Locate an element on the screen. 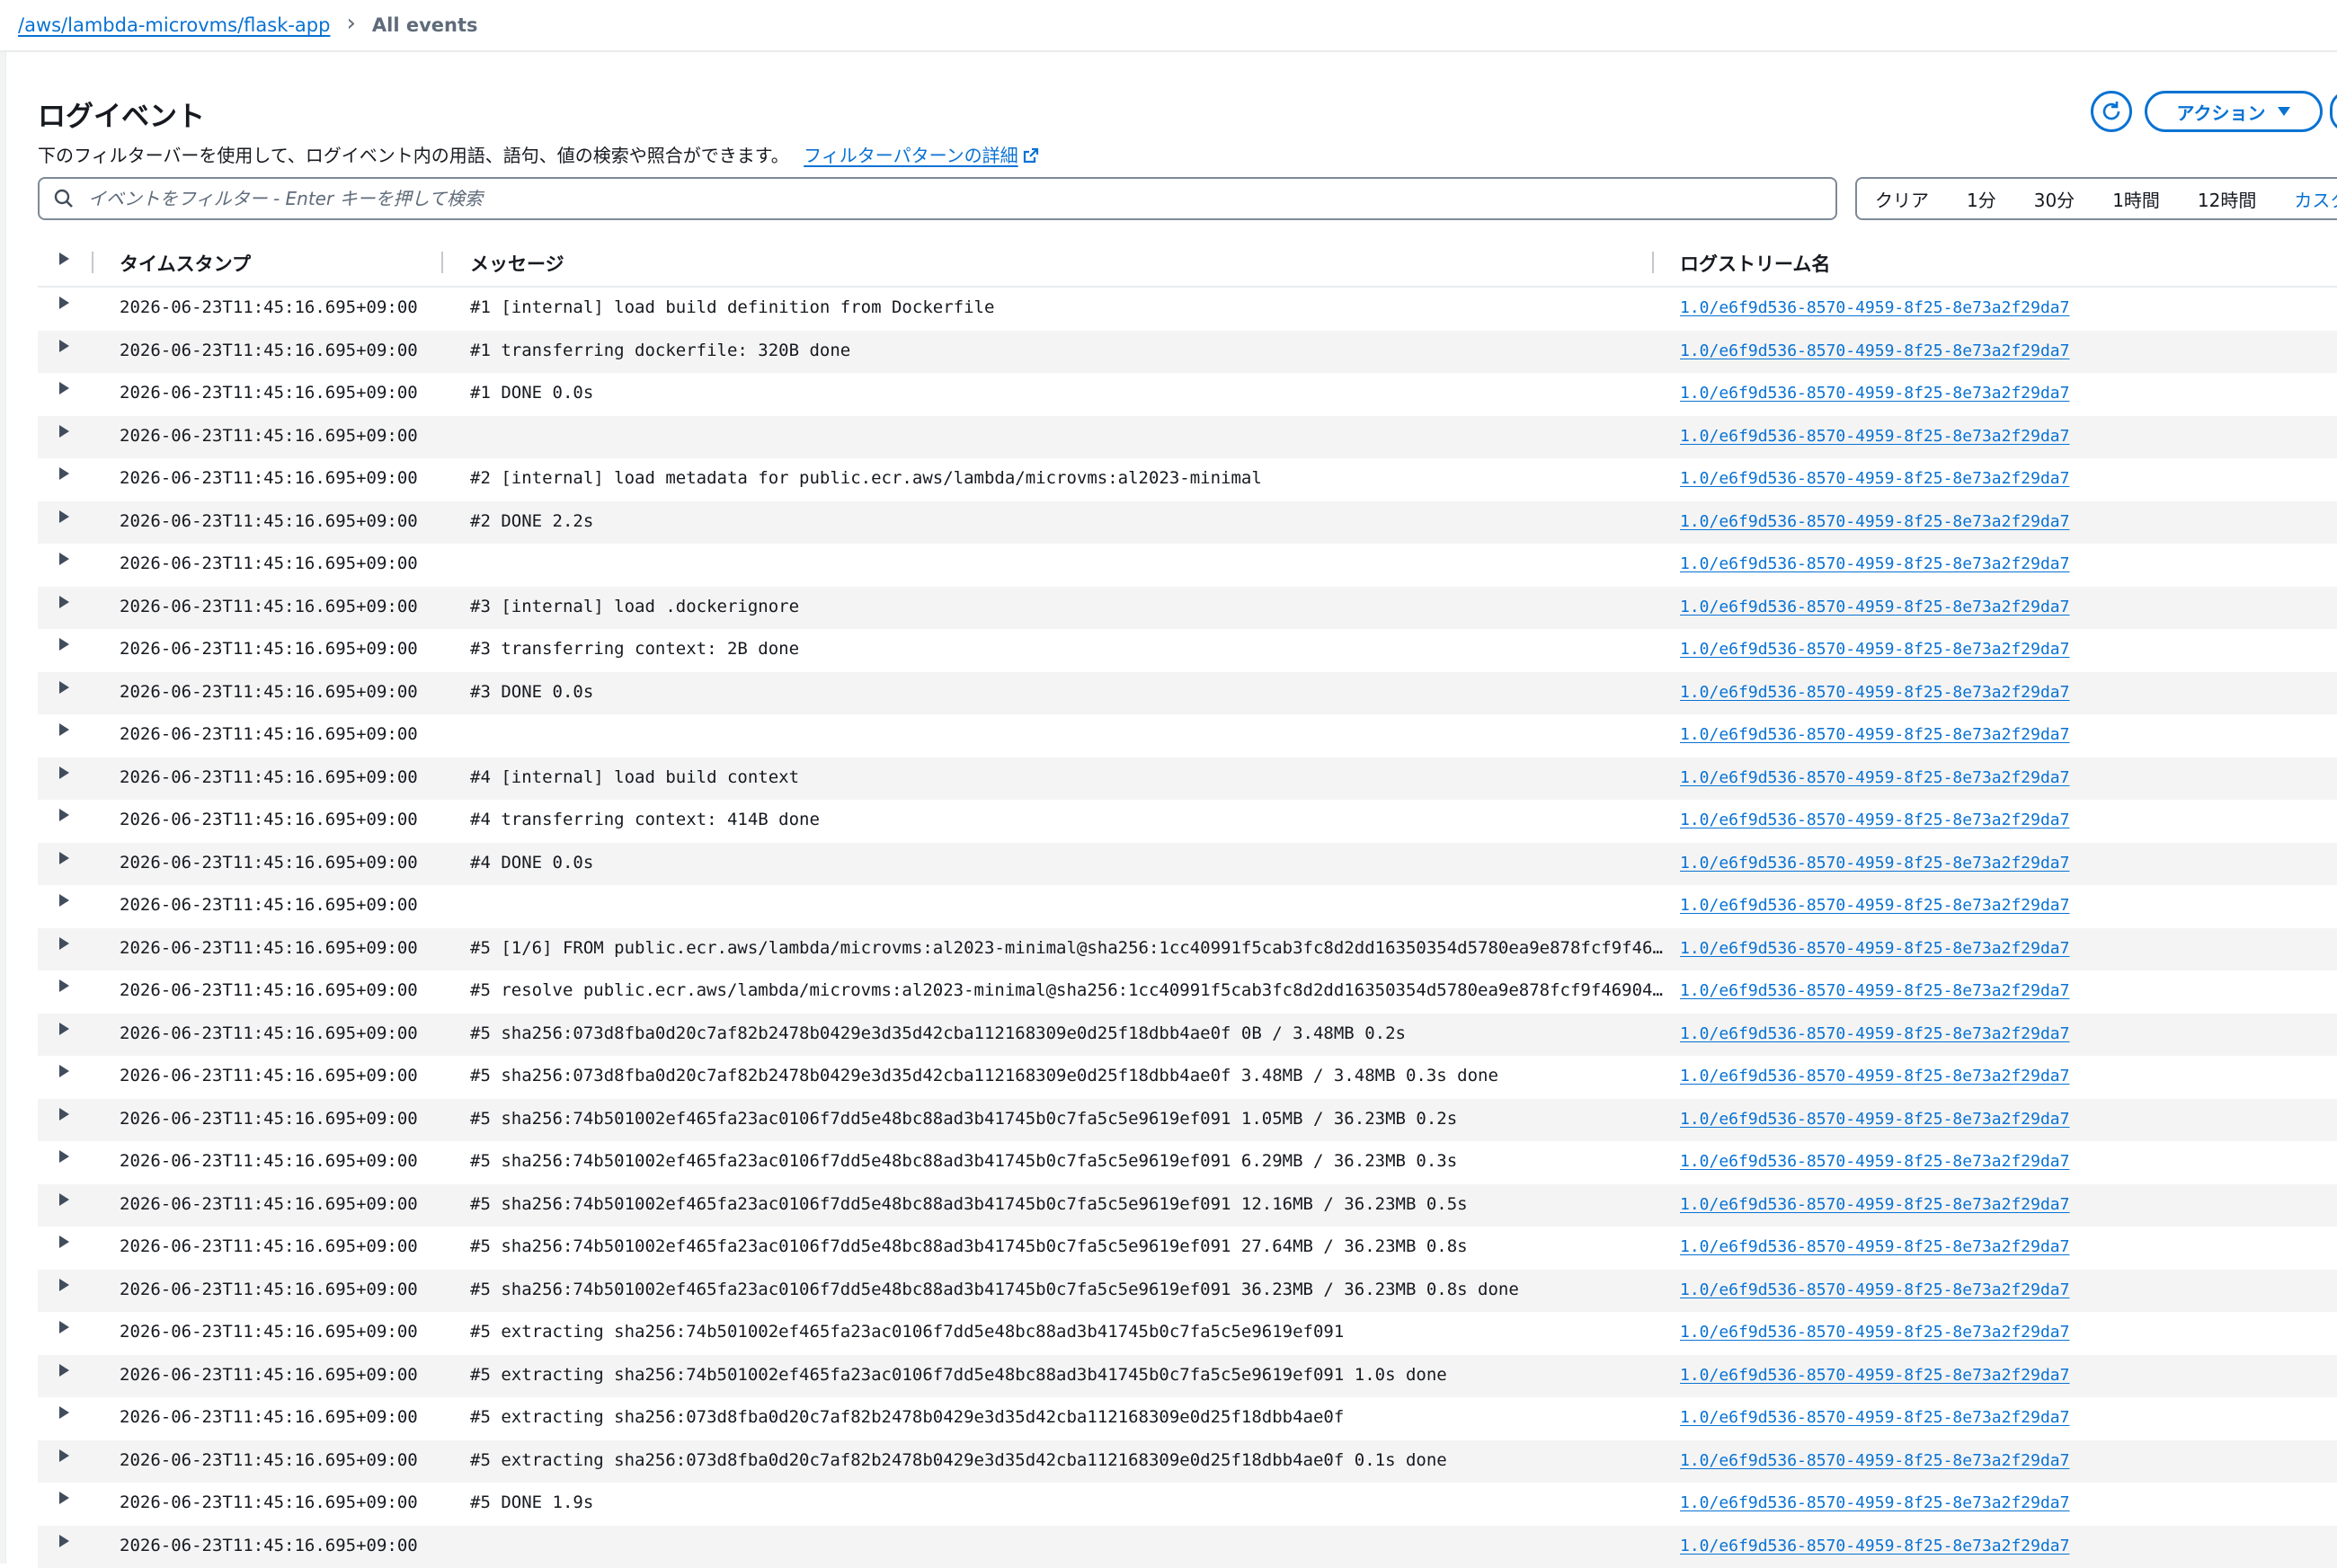  actions-button: アクション is located at coordinates (2234, 112).